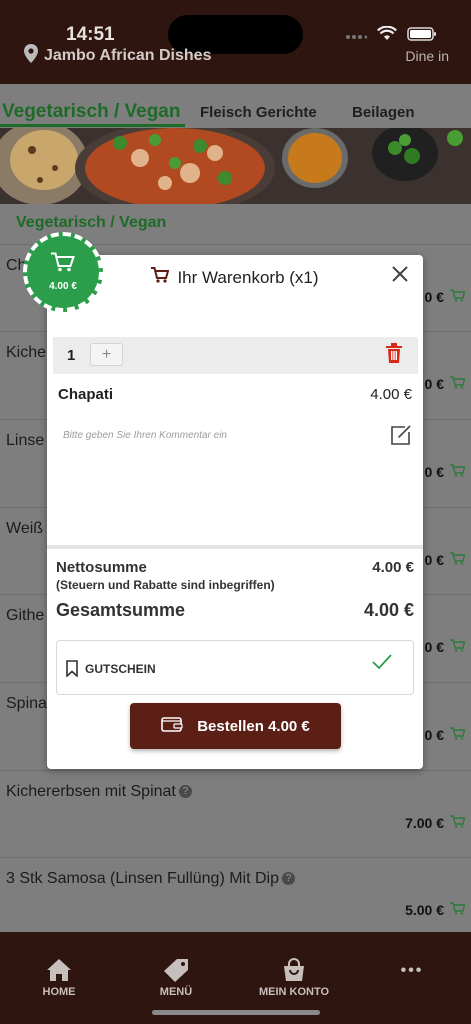 This screenshot has width=471, height=1024. Describe the element at coordinates (25, 615) in the screenshot. I see `menu-item-name: Githe` at that location.